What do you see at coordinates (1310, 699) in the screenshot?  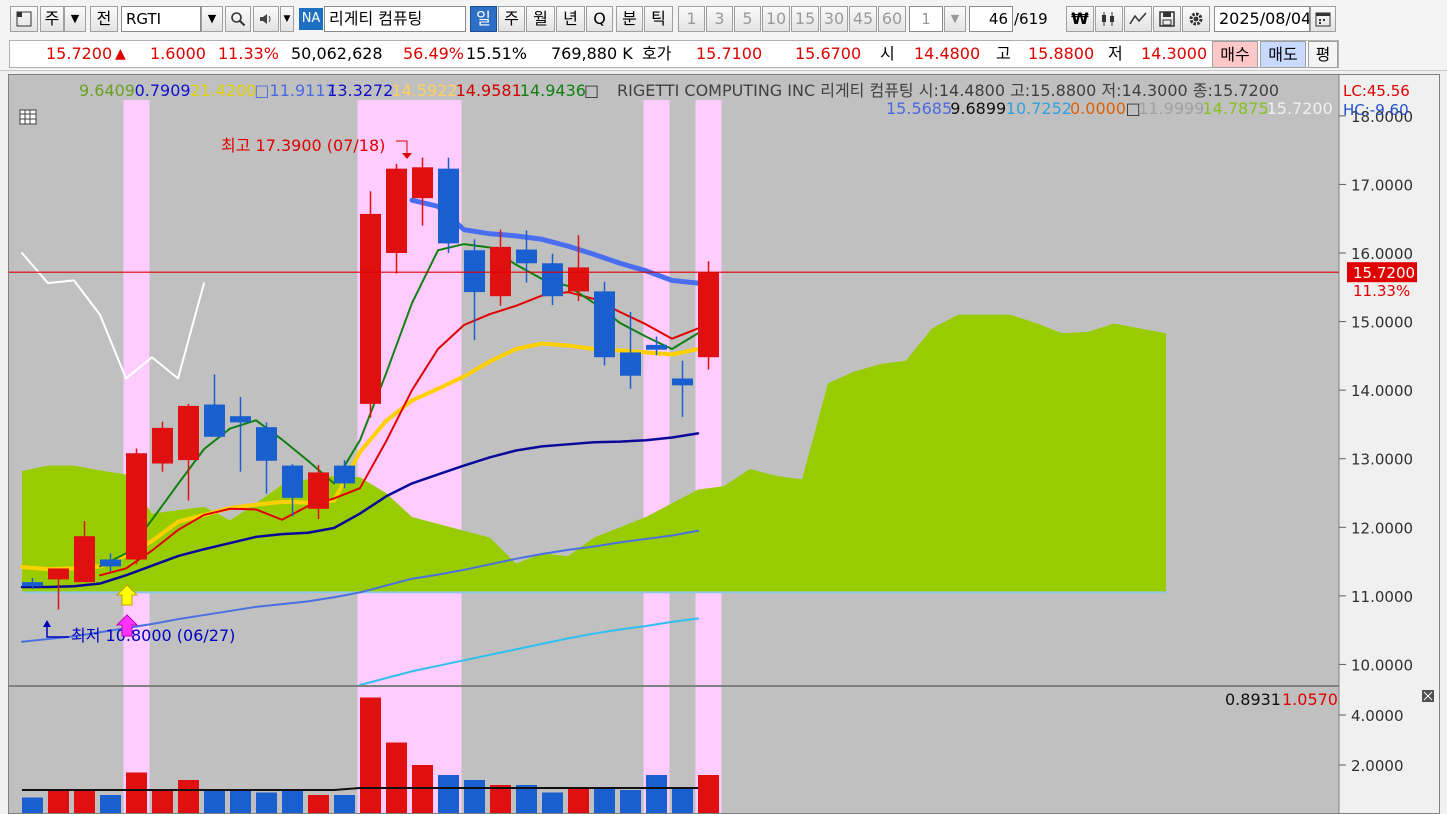 I see `volume-value-2: 1.0570` at bounding box center [1310, 699].